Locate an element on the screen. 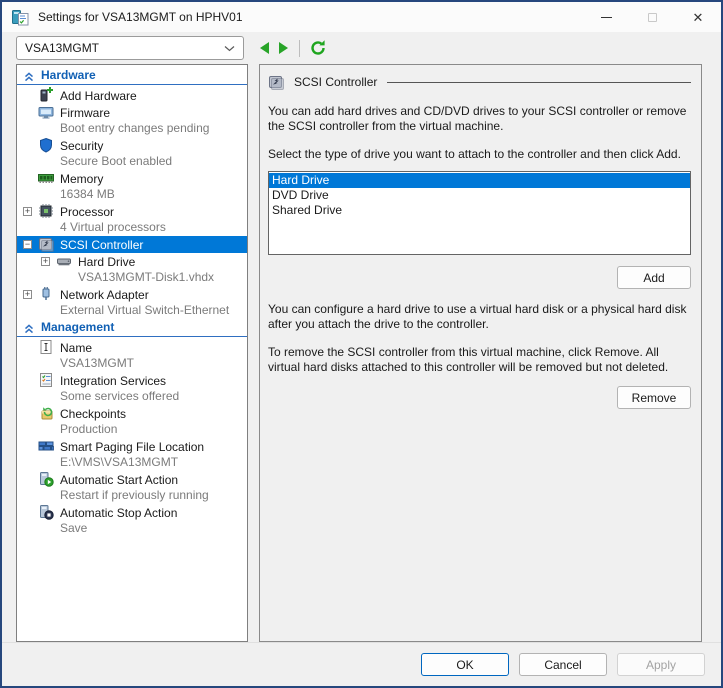 The width and height of the screenshot is (723, 688). remove-button: Remove is located at coordinates (654, 397).